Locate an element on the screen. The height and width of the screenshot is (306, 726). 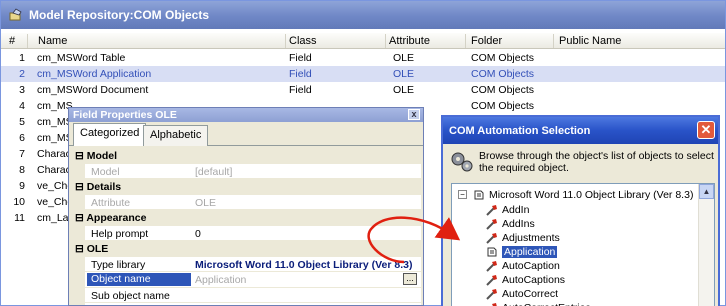
tree-item: AutoCaptions is located at coordinates (525, 279).